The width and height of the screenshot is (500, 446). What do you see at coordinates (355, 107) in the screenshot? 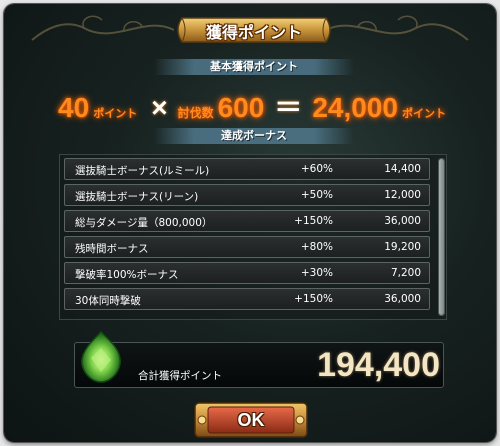
I see `base-result-value: 24,000` at bounding box center [355, 107].